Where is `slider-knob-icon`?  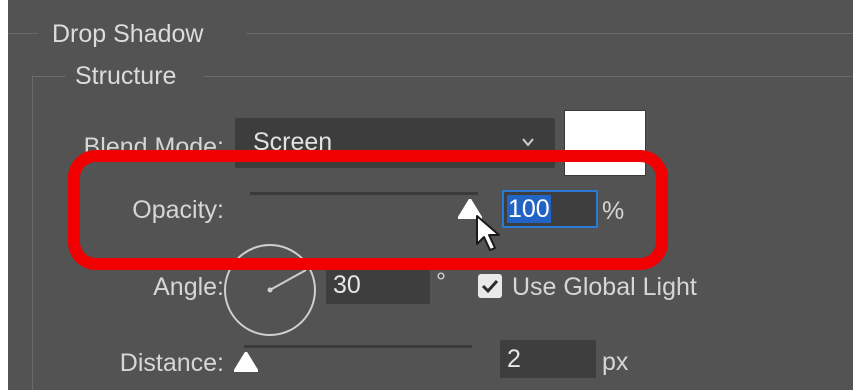 slider-knob-icon is located at coordinates (246, 362).